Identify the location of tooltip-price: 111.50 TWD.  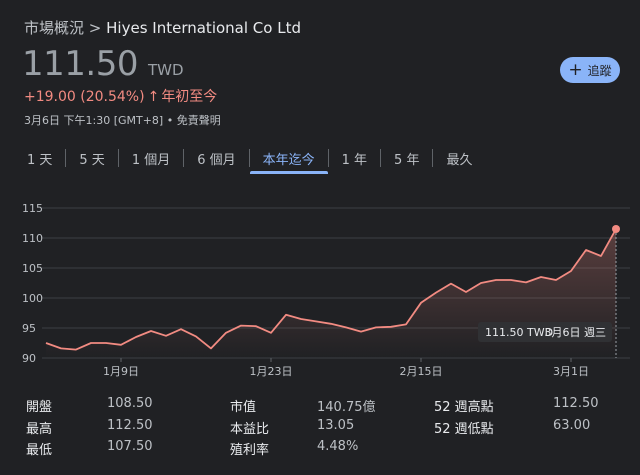
(519, 332).